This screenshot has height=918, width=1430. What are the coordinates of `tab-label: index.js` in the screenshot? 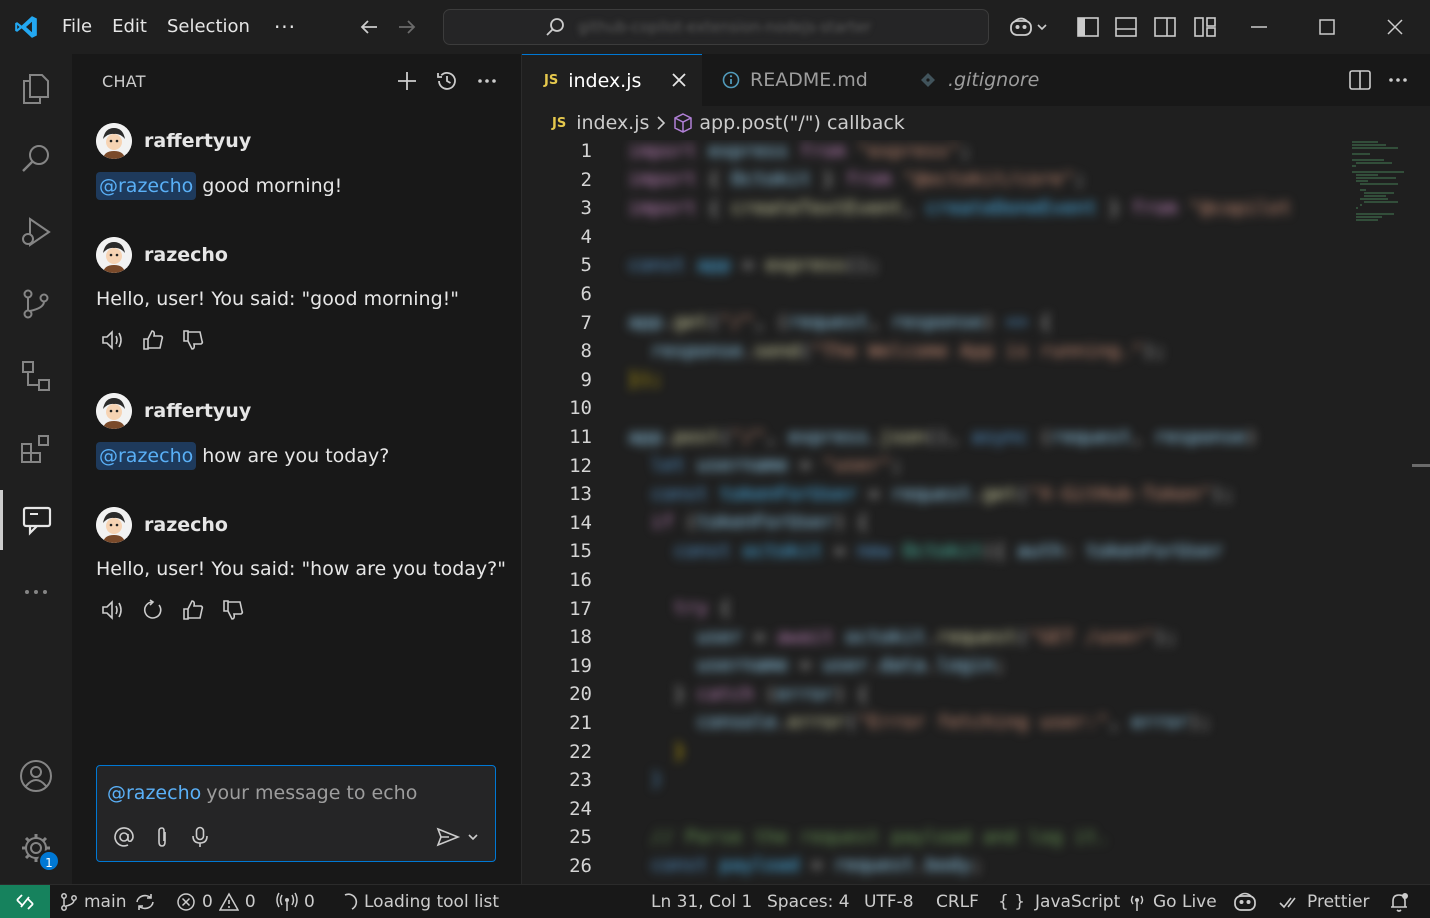 It's located at (605, 80).